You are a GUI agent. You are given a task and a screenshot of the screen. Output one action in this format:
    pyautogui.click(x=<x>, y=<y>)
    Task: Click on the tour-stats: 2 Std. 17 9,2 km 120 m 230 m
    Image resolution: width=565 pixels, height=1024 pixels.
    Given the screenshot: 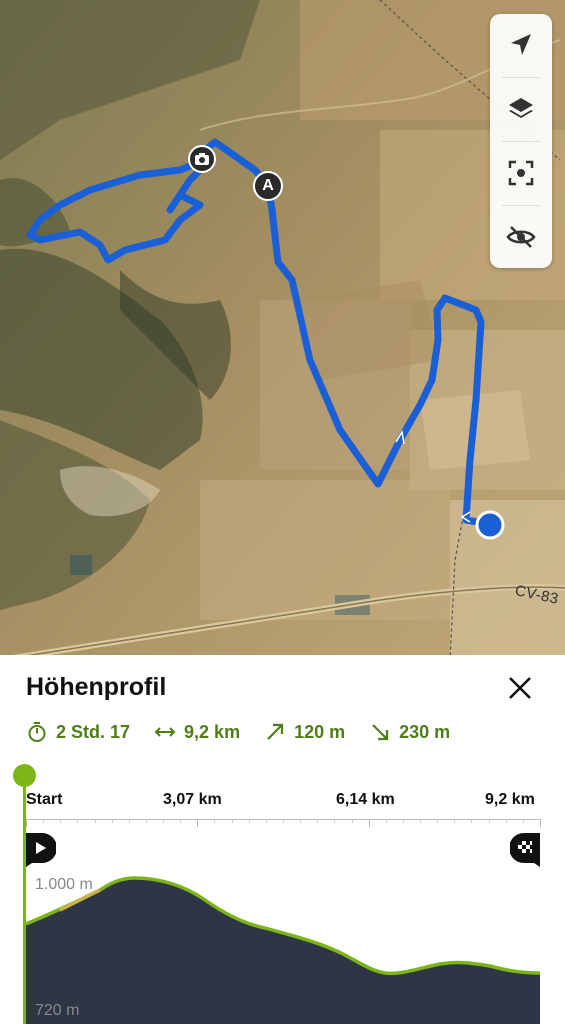 What is the action you would take?
    pyautogui.click(x=250, y=732)
    